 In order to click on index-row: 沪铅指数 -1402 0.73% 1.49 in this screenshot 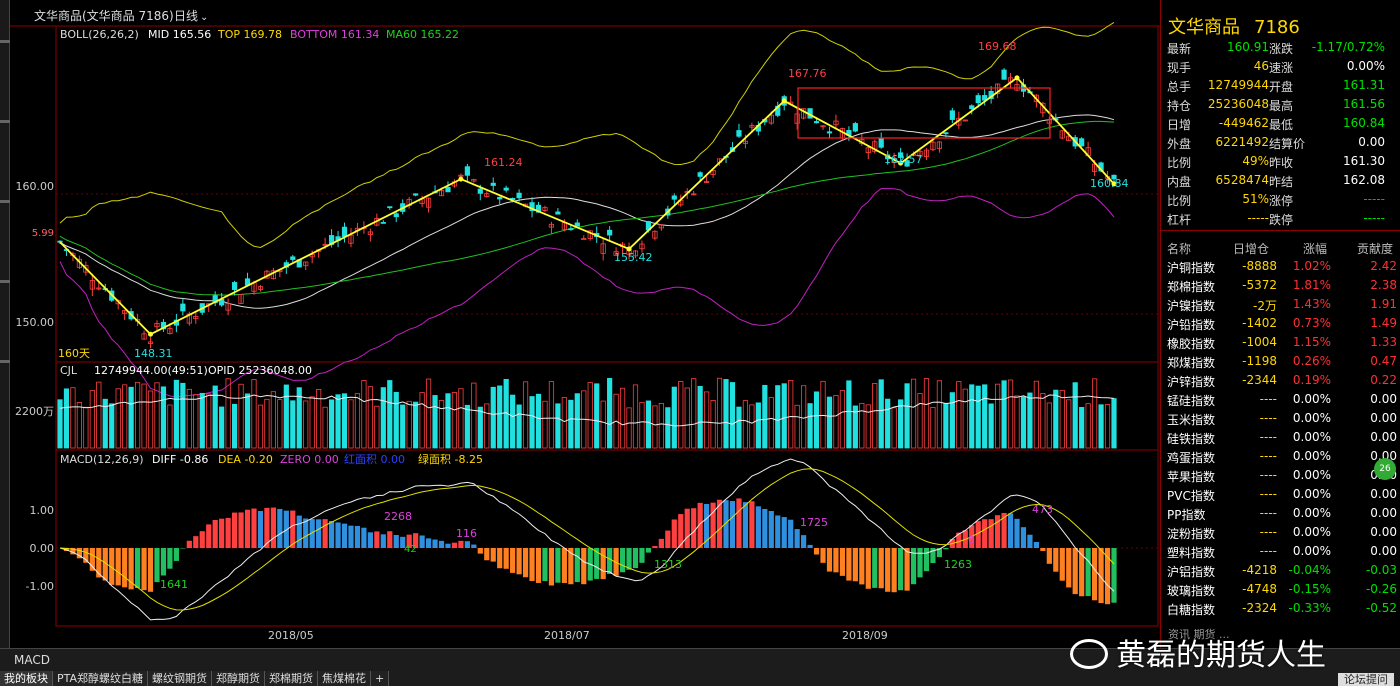, I will do `click(1280, 323)`.